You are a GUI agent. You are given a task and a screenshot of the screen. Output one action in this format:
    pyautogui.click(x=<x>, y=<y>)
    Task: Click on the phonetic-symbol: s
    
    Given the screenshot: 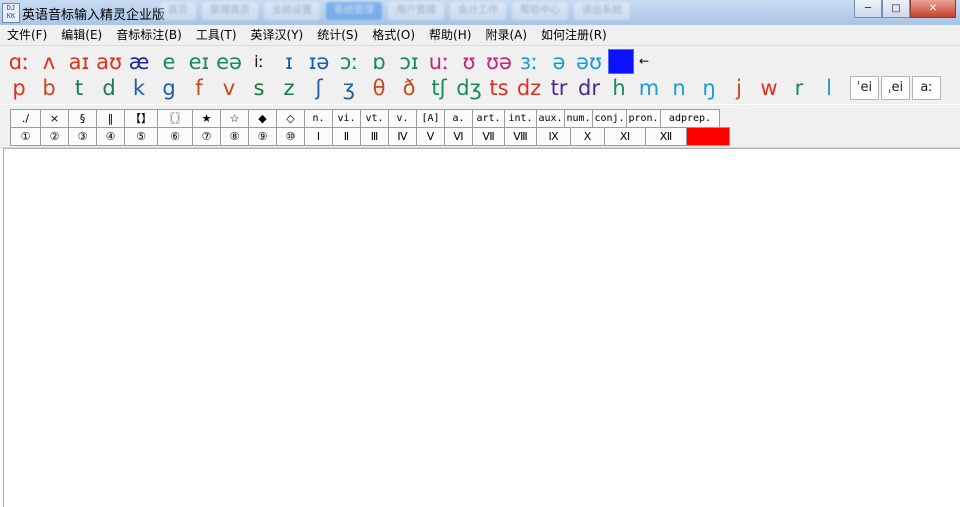 What is the action you would take?
    pyautogui.click(x=259, y=88)
    